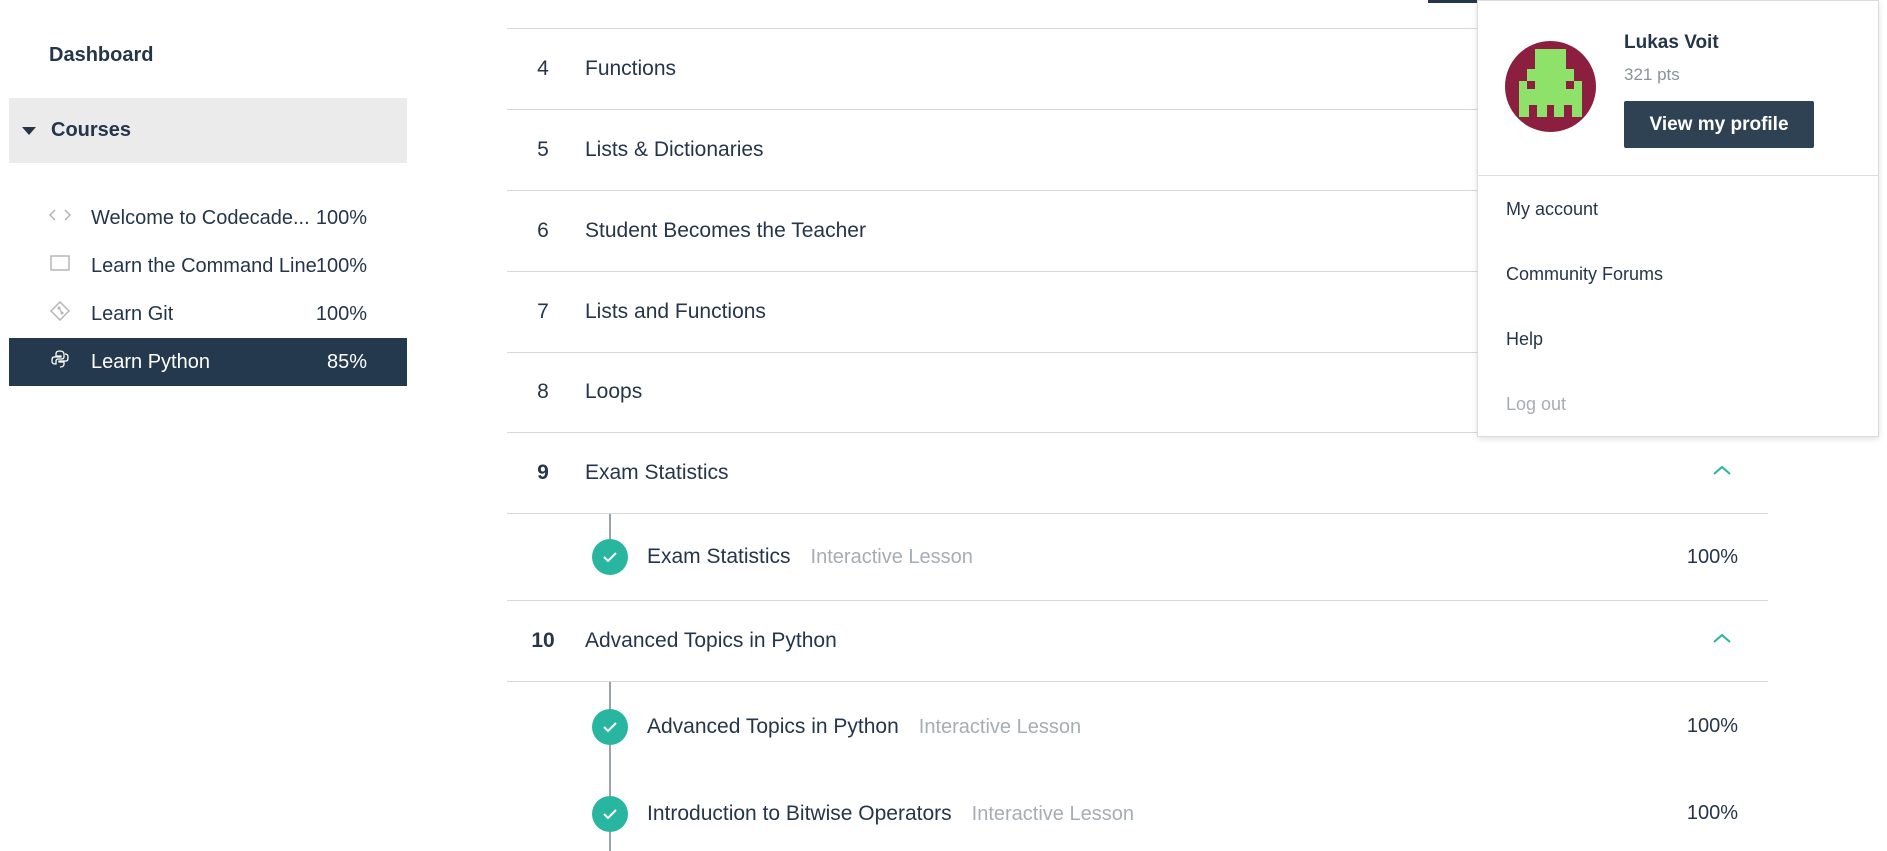 This screenshot has height=851, width=1887. I want to click on unit-number: 7, so click(543, 311).